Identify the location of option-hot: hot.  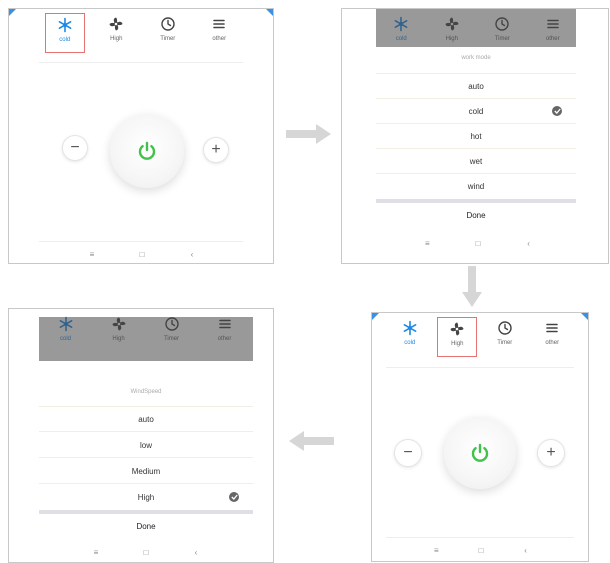
(476, 136).